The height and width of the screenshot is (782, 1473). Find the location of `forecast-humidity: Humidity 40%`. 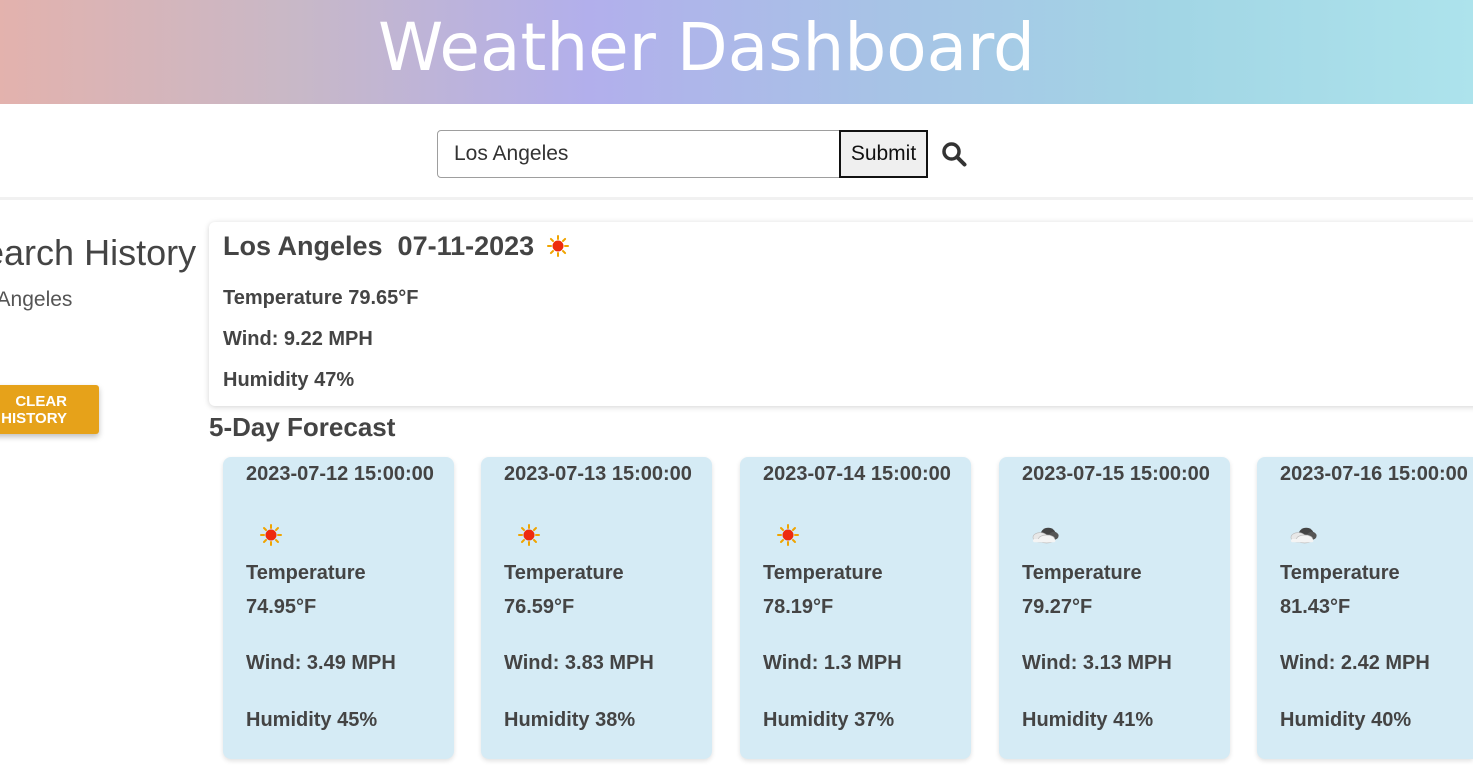

forecast-humidity: Humidity 40% is located at coordinates (1346, 720).